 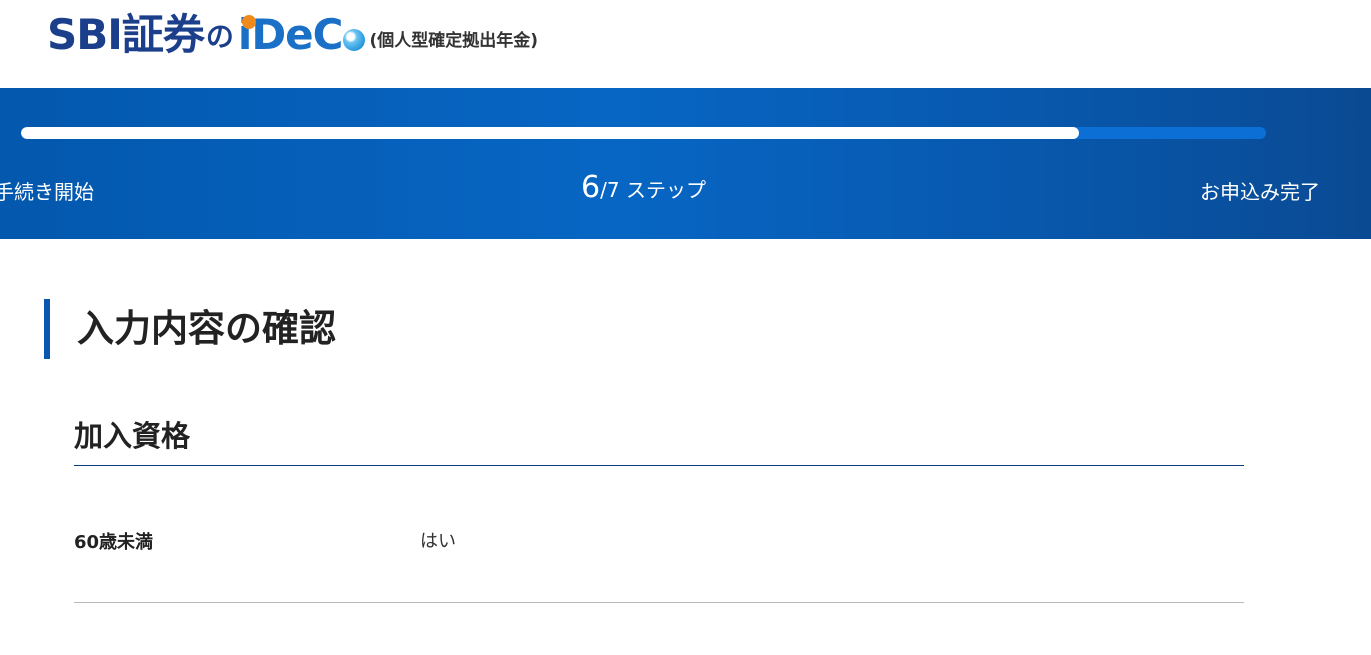 What do you see at coordinates (653, 190) in the screenshot?
I see `progress-total-steps: /7 ステップ` at bounding box center [653, 190].